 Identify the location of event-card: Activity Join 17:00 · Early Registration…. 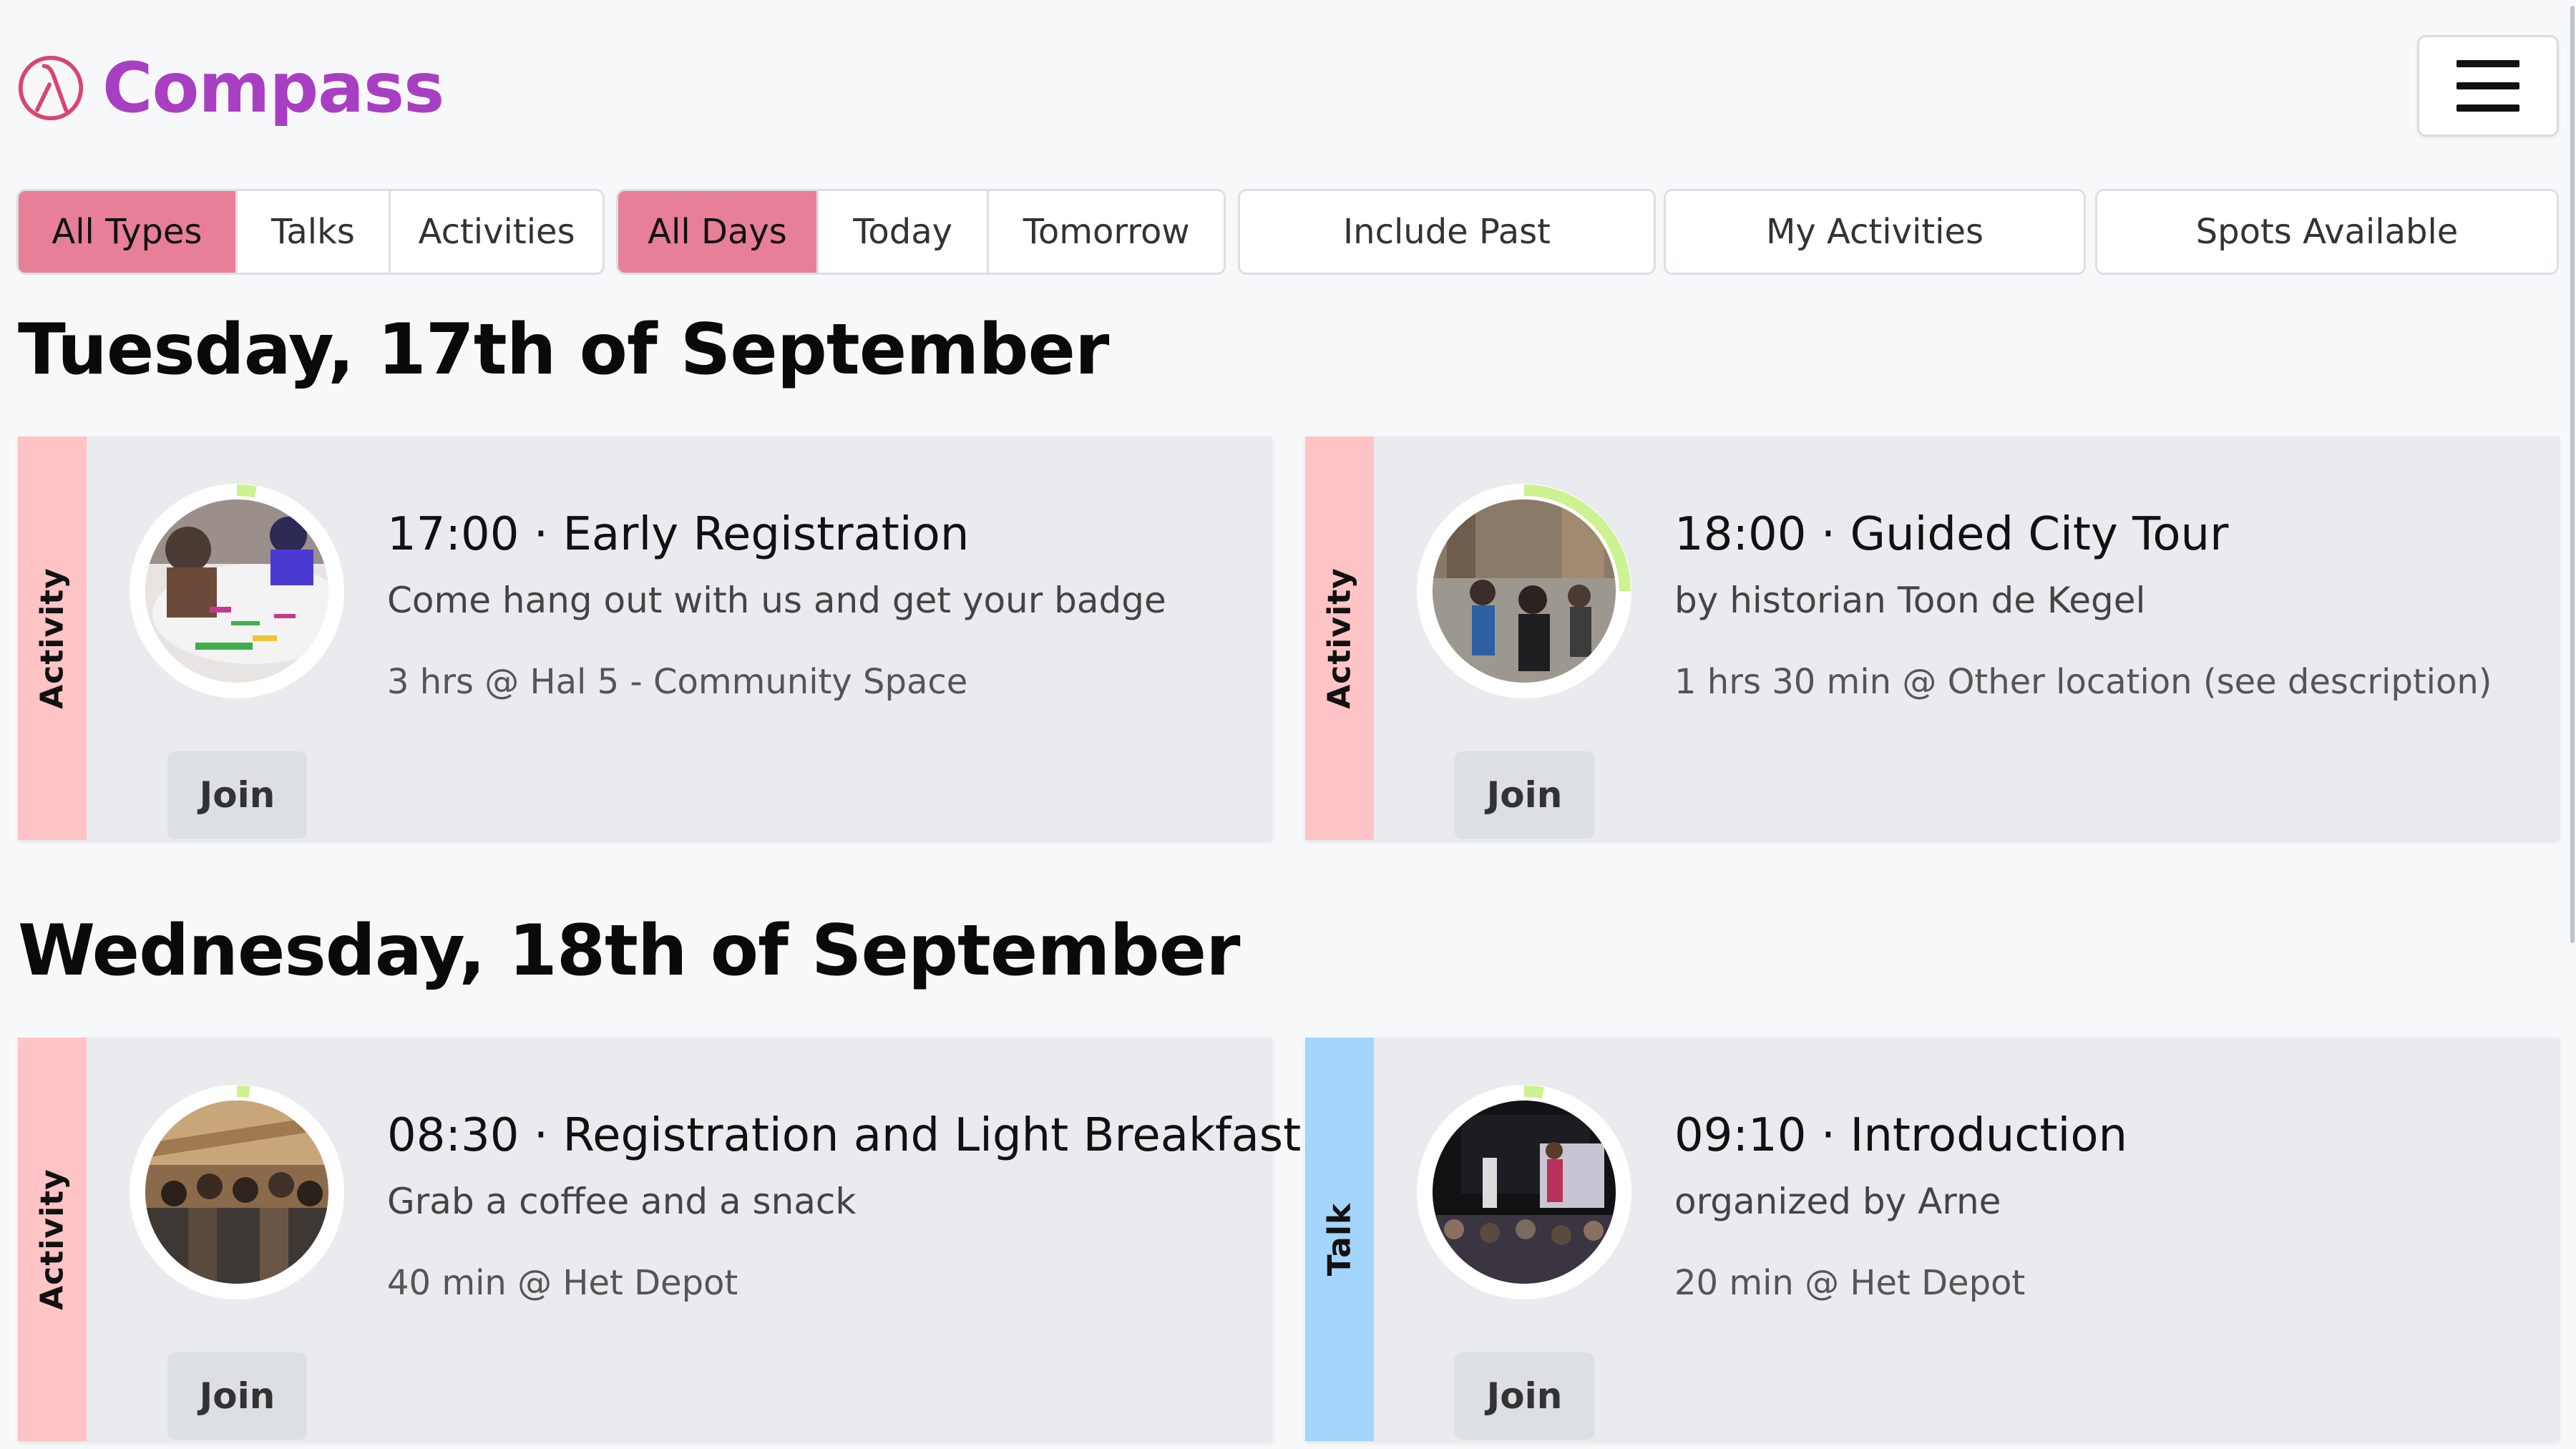
(645, 638).